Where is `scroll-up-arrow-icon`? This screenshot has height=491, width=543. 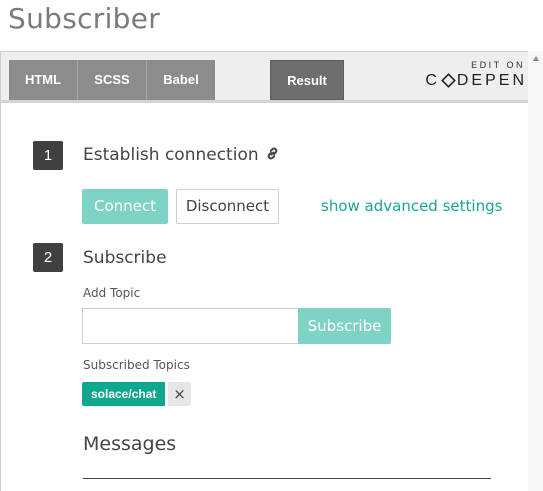
scroll-up-arrow-icon is located at coordinates (536, 58).